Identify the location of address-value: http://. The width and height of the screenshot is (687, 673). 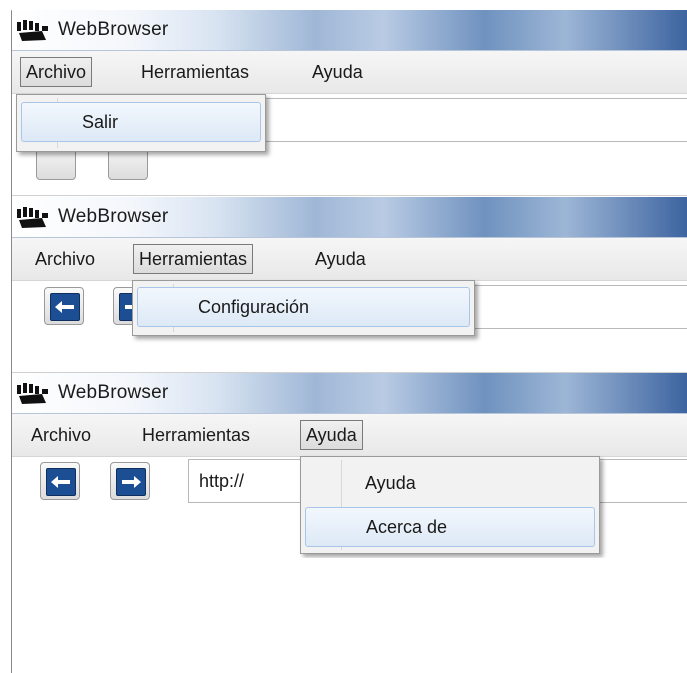
(222, 481).